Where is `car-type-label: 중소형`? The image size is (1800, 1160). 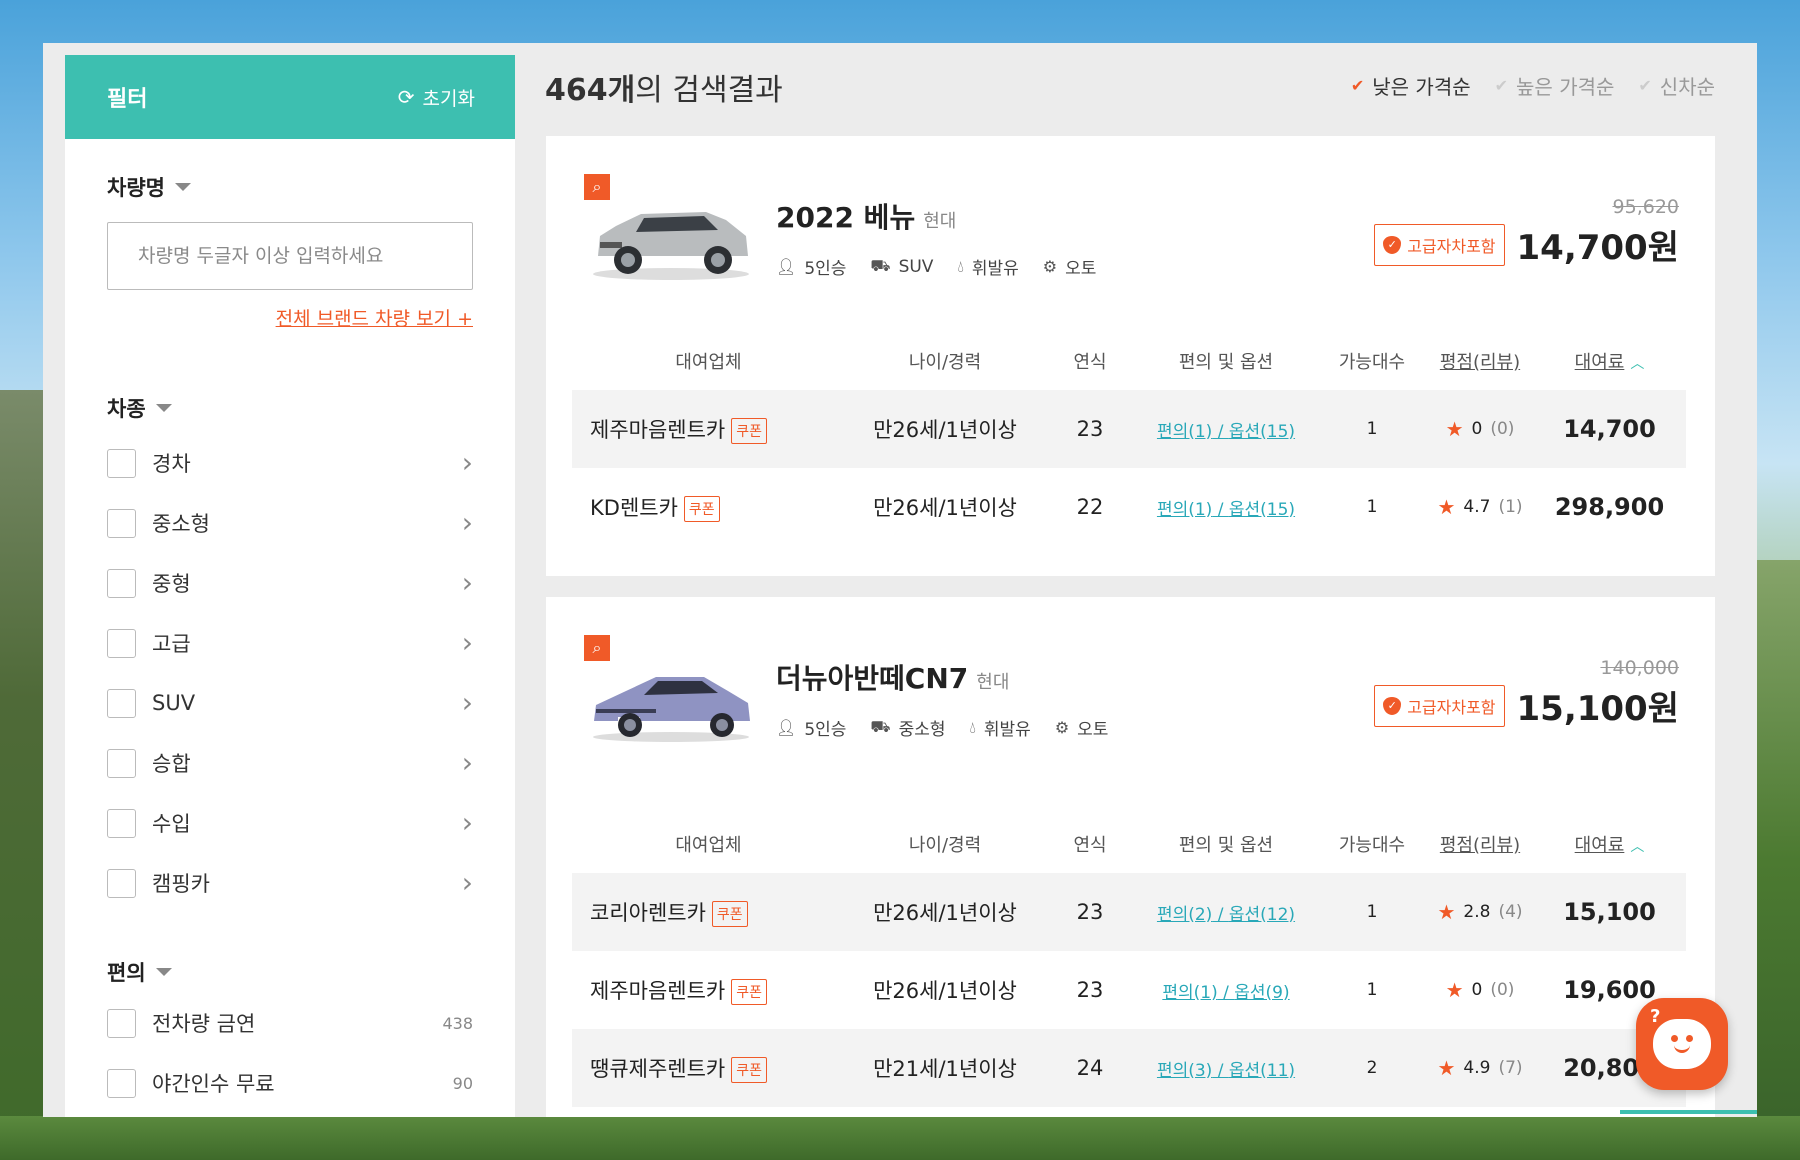 car-type-label: 중소형 is located at coordinates (181, 524).